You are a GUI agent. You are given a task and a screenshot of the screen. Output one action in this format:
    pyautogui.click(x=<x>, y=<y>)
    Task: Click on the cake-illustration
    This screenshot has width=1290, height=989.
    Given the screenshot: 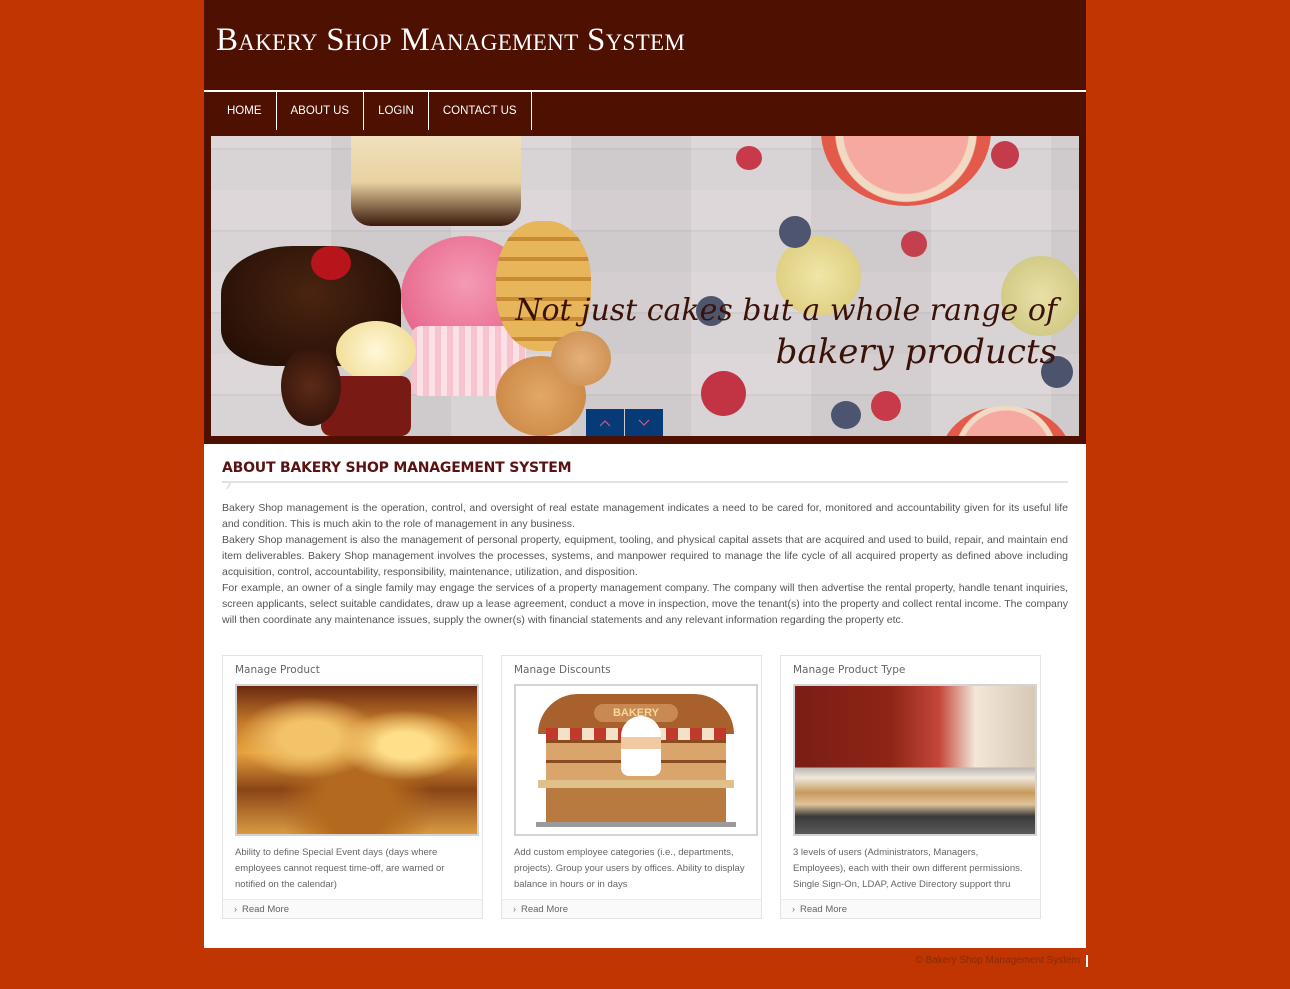 What is the action you would take?
    pyautogui.click(x=436, y=181)
    